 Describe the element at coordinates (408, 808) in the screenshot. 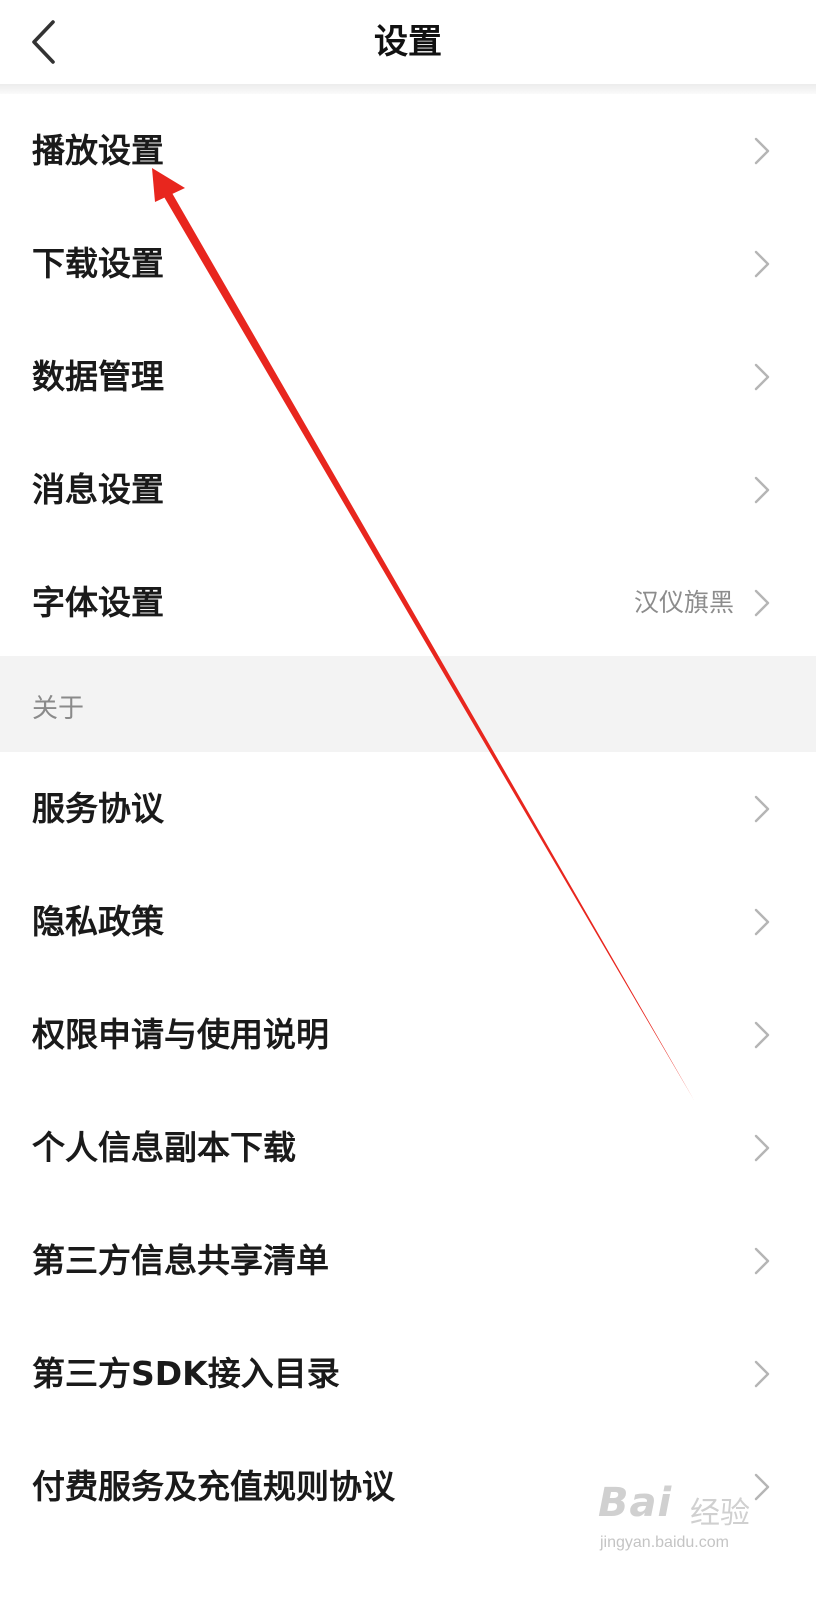

I see `about-item-service-agreement: 服务协议` at that location.